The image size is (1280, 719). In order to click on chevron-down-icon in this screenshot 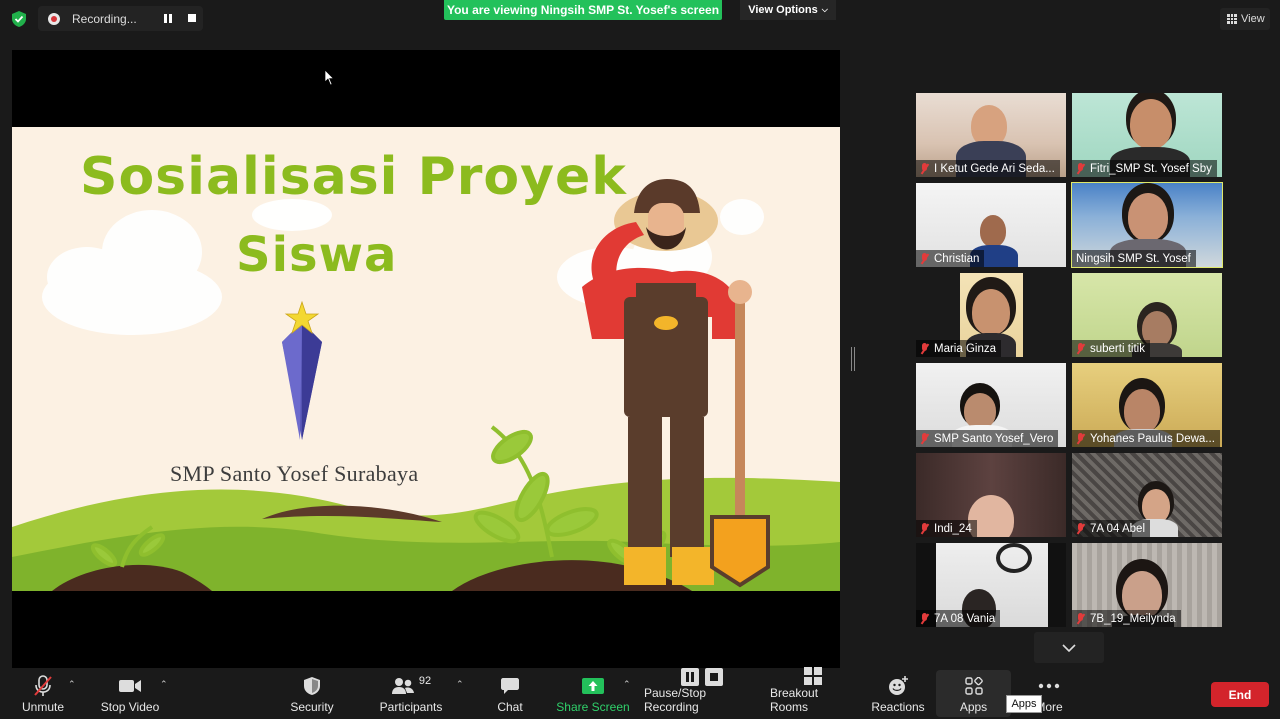, I will do `click(1069, 647)`.